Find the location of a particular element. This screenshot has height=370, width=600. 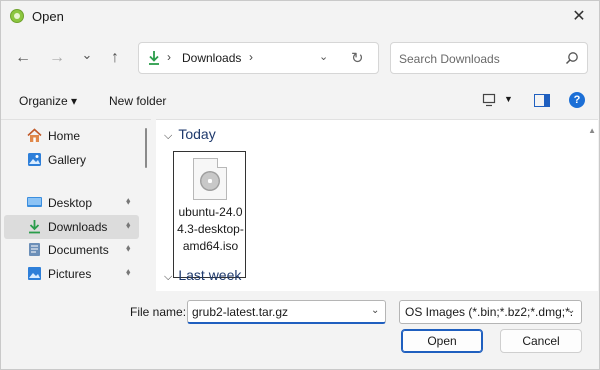

home-icon is located at coordinates (34, 135).